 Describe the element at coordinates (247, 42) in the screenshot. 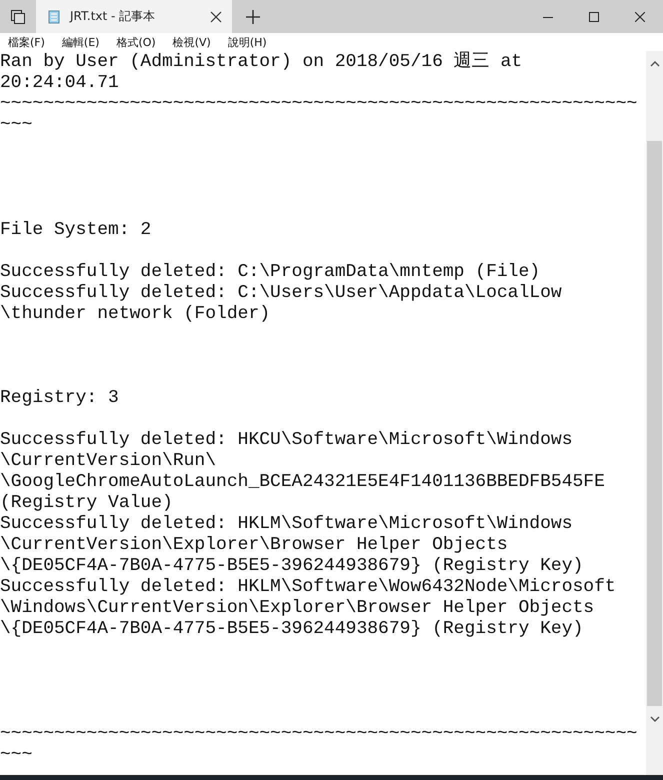

I see `menu-item: 說明(H)` at that location.